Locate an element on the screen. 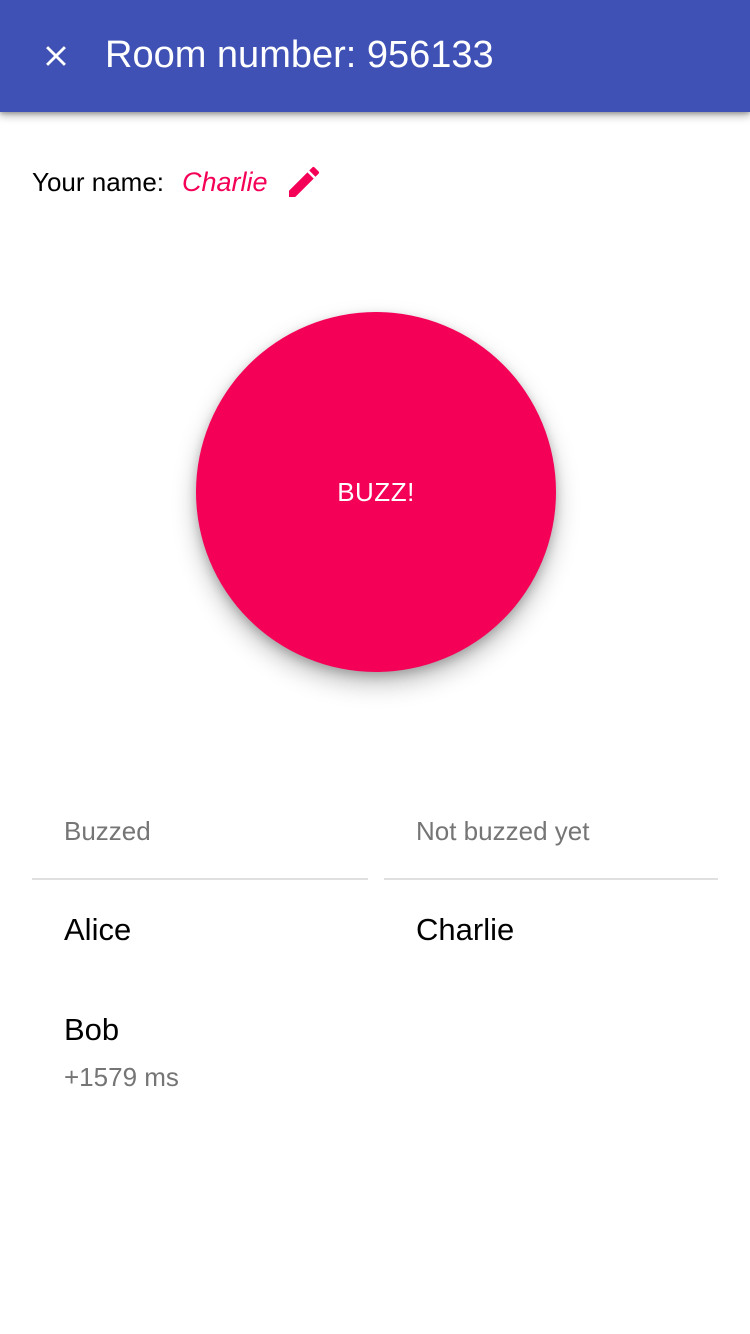 The height and width of the screenshot is (1334, 750). edit-name-button is located at coordinates (304, 182).